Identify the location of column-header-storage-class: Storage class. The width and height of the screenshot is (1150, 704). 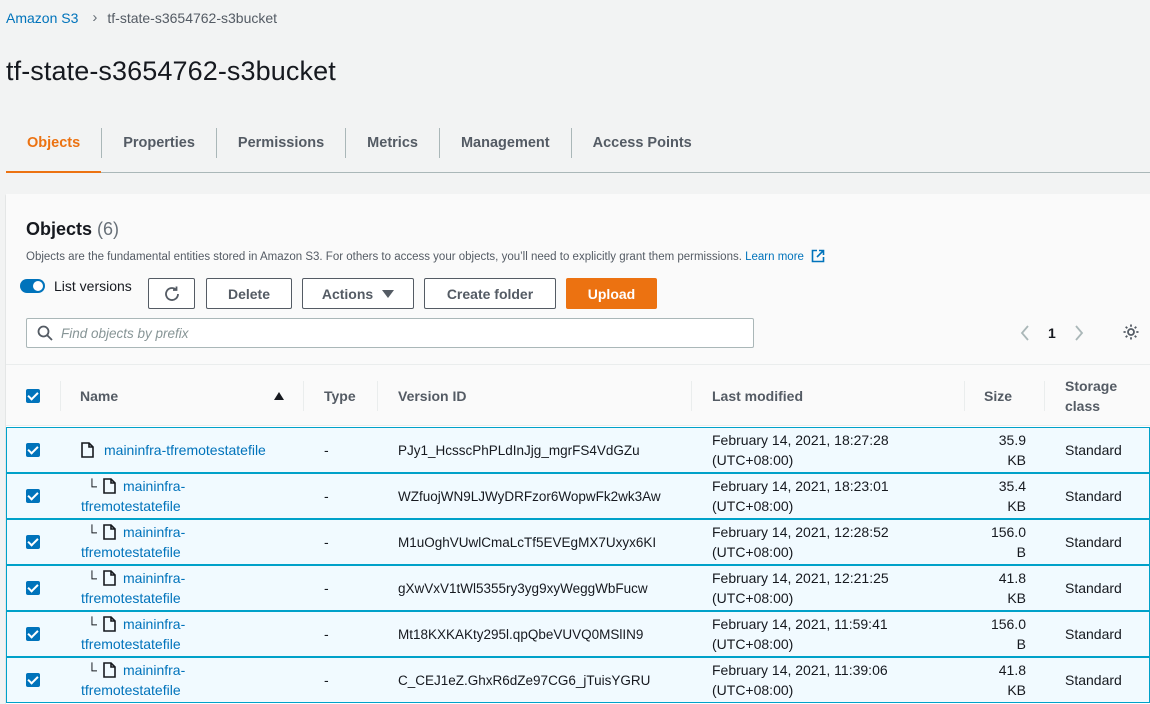
(1091, 396).